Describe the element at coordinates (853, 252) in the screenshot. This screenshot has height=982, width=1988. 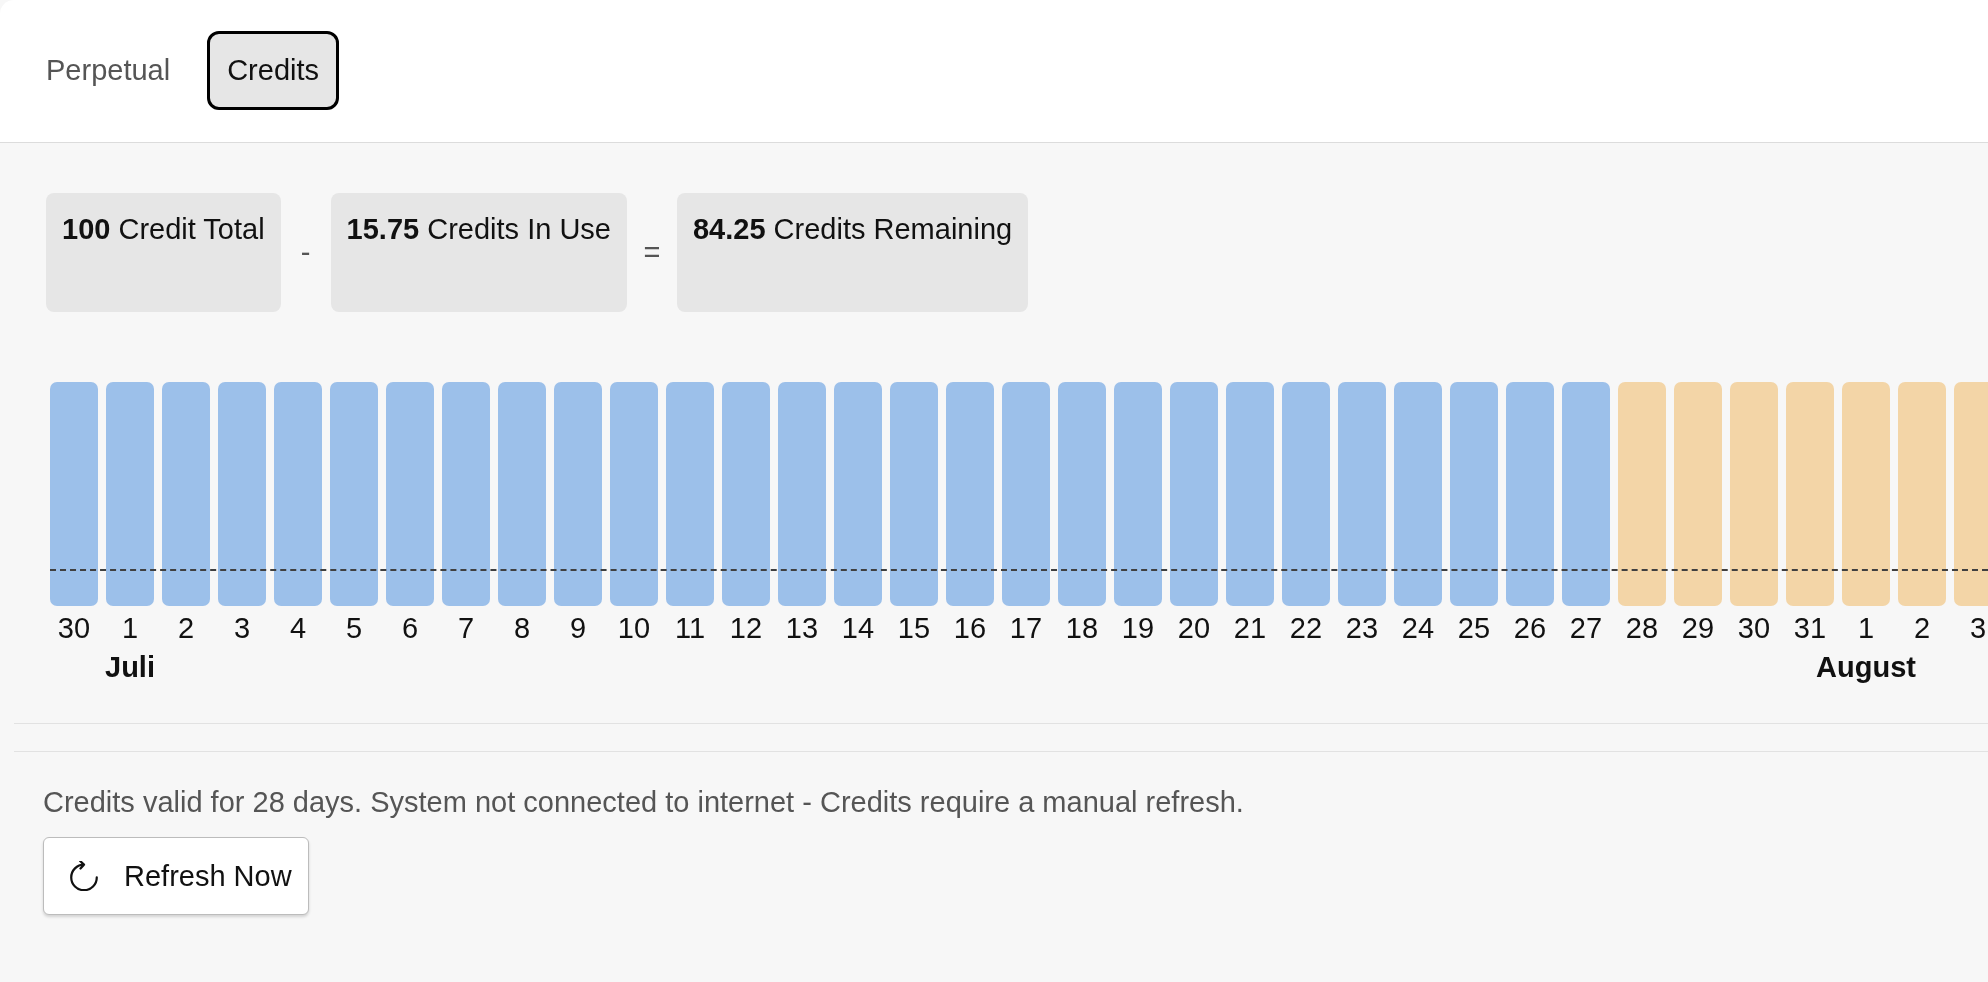
I see `stat-card: 84.25 Credits Remaining` at that location.